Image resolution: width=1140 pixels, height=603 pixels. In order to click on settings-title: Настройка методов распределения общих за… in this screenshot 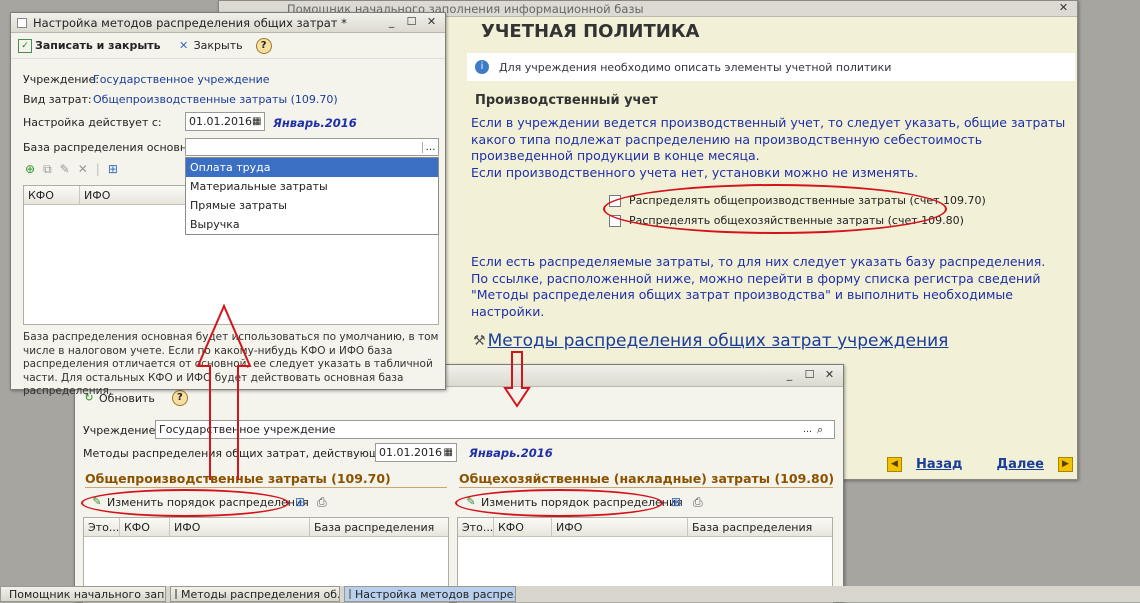, I will do `click(190, 22)`.